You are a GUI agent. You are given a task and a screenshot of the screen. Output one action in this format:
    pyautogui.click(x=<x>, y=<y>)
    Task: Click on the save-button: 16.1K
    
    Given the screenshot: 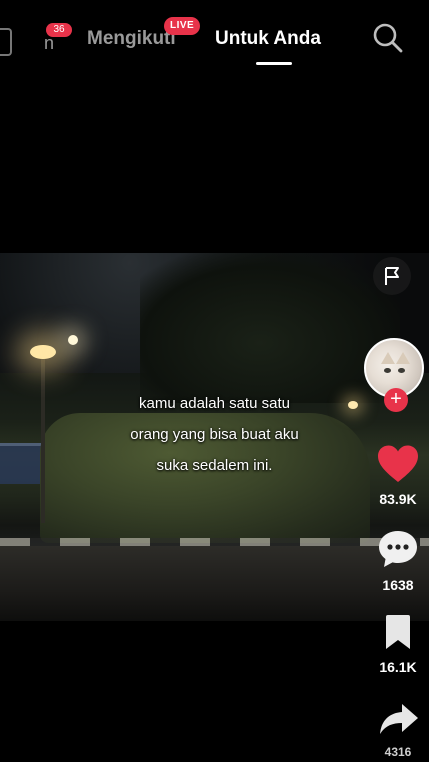 What is the action you would take?
    pyautogui.click(x=398, y=643)
    